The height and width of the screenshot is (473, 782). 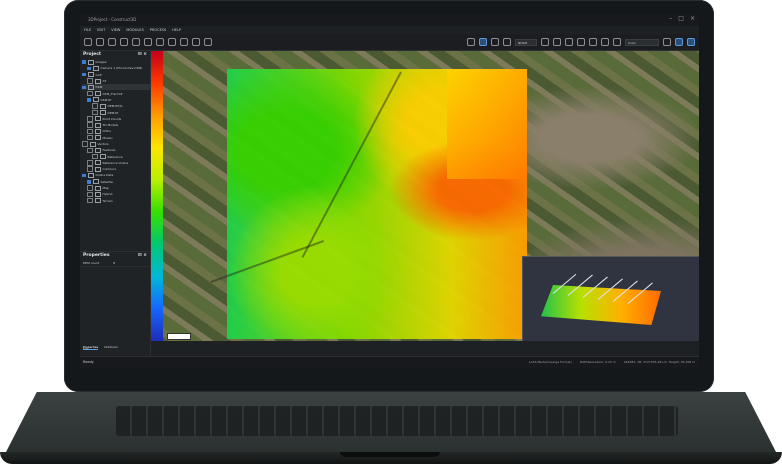 What do you see at coordinates (471, 42) in the screenshot?
I see `measure-icon` at bounding box center [471, 42].